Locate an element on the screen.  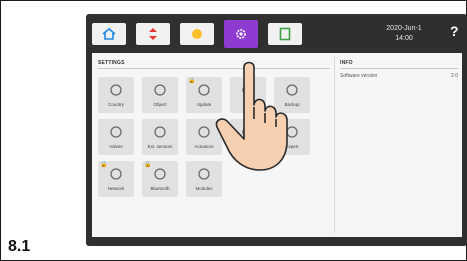
date-text: 2020-Jun-1 is located at coordinates (404, 28).